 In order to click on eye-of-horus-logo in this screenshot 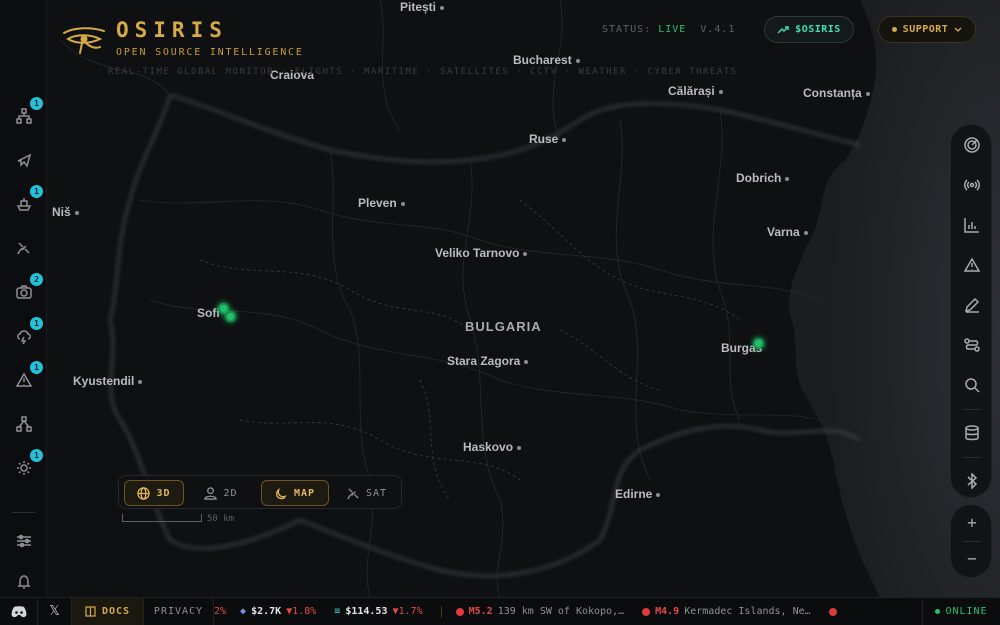, I will do `click(84, 40)`.